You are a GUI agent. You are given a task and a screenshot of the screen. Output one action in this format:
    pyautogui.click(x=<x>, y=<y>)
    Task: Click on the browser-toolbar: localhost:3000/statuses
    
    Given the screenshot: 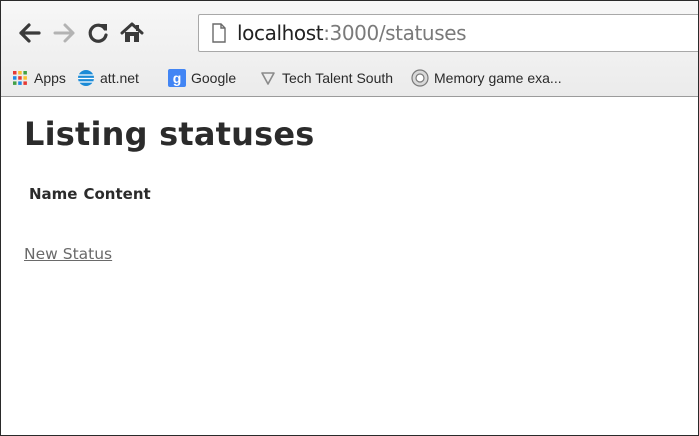 What is the action you would take?
    pyautogui.click(x=349, y=32)
    